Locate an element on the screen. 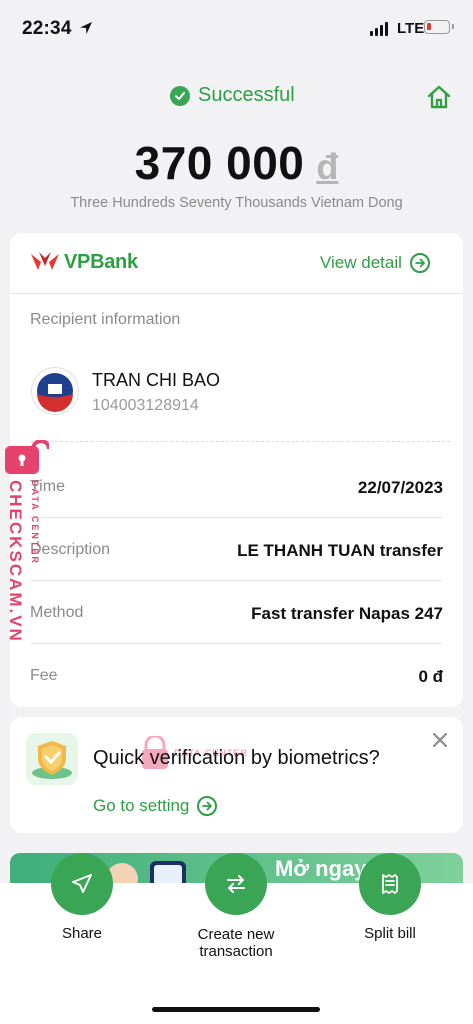 Image resolution: width=473 pixels, height=1024 pixels. view-detail-link: View detail is located at coordinates (375, 263).